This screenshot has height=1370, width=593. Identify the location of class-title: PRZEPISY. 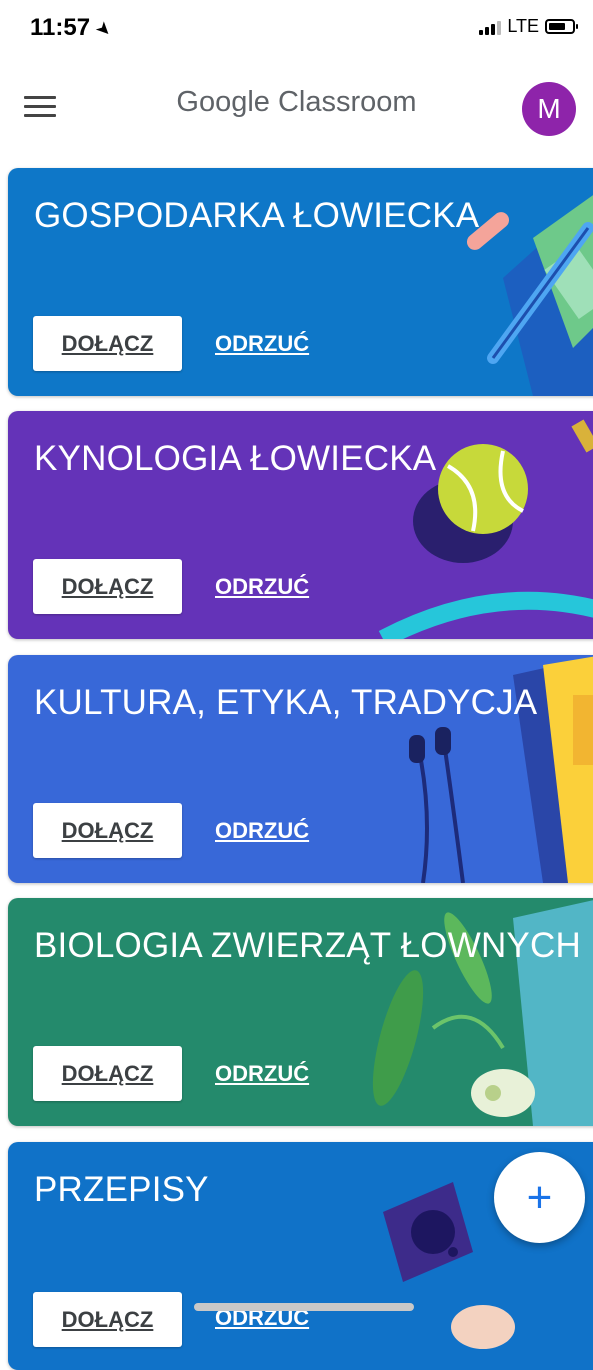
(121, 1189).